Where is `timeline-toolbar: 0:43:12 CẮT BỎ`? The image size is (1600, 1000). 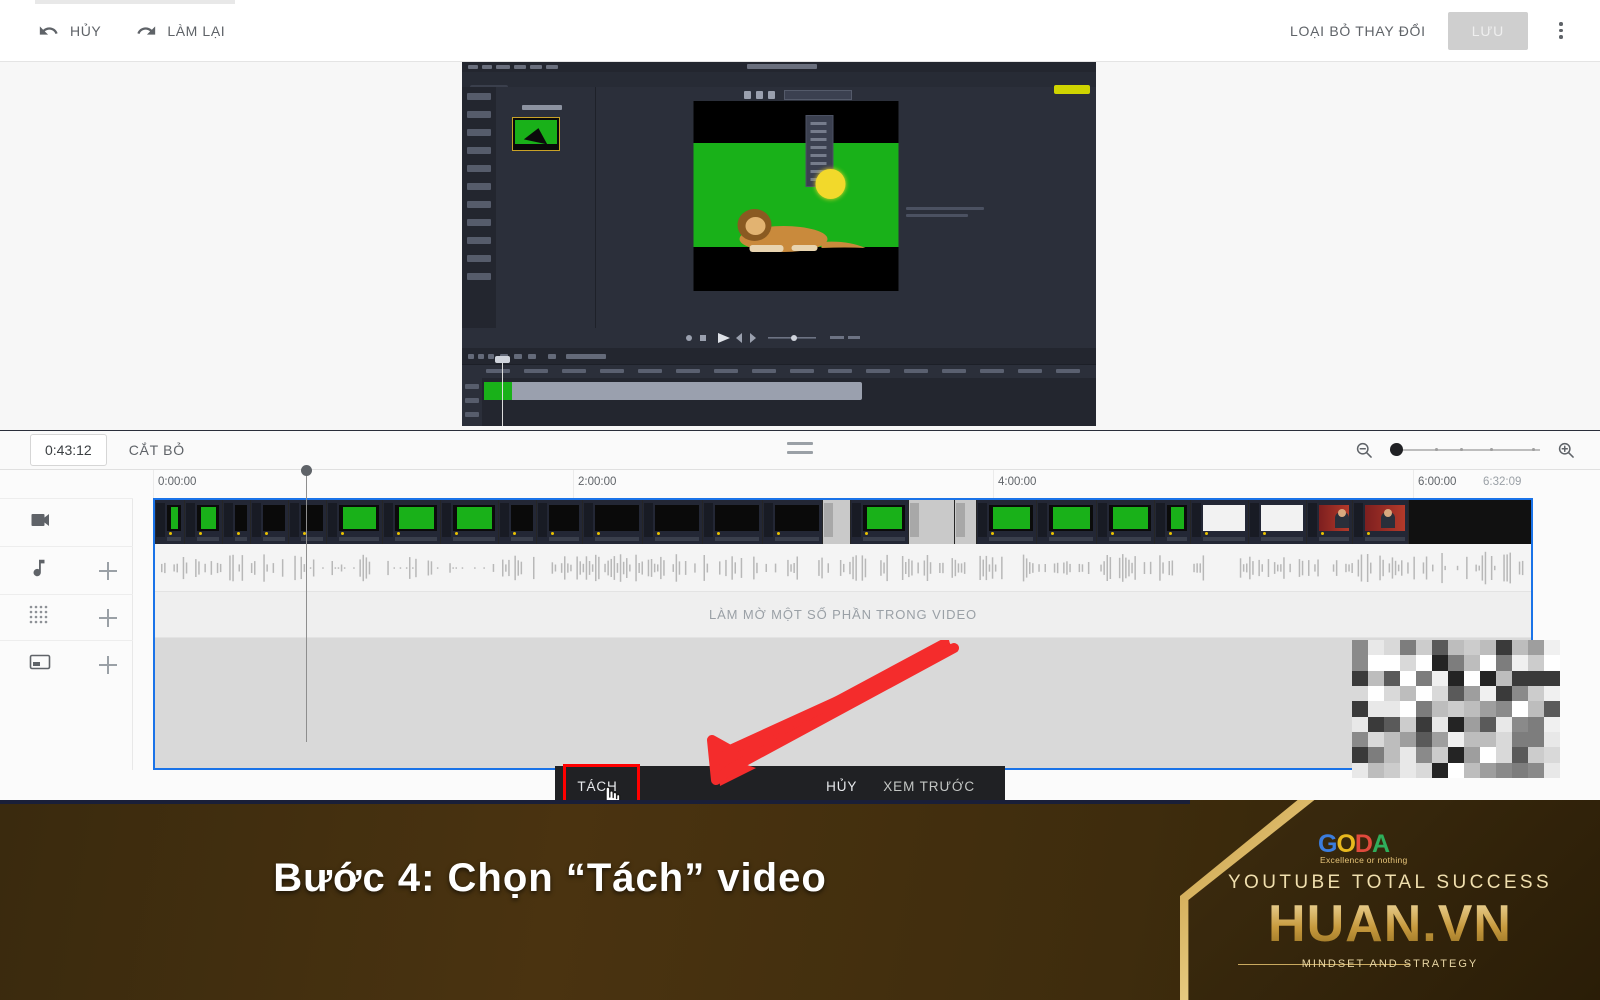 timeline-toolbar: 0:43:12 CẮT BỎ is located at coordinates (800, 450).